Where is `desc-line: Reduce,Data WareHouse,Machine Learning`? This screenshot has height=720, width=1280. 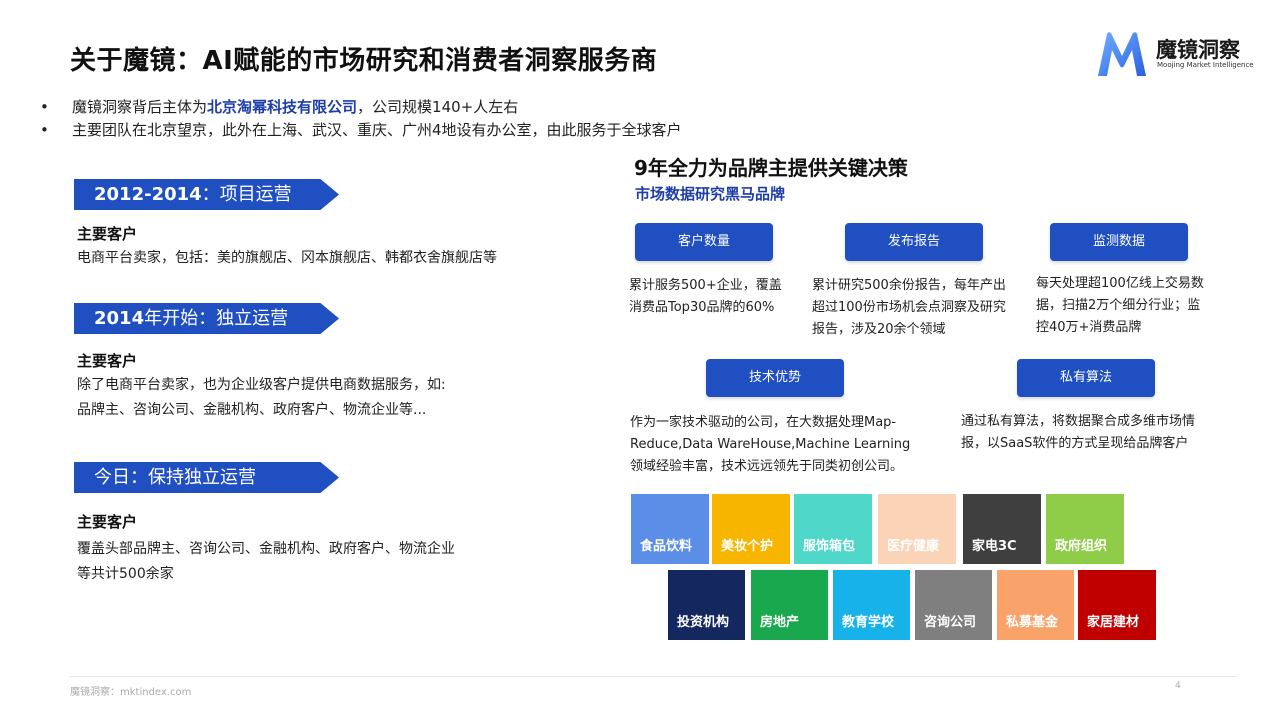
desc-line: Reduce,Data WareHouse,Machine Learning is located at coordinates (770, 444).